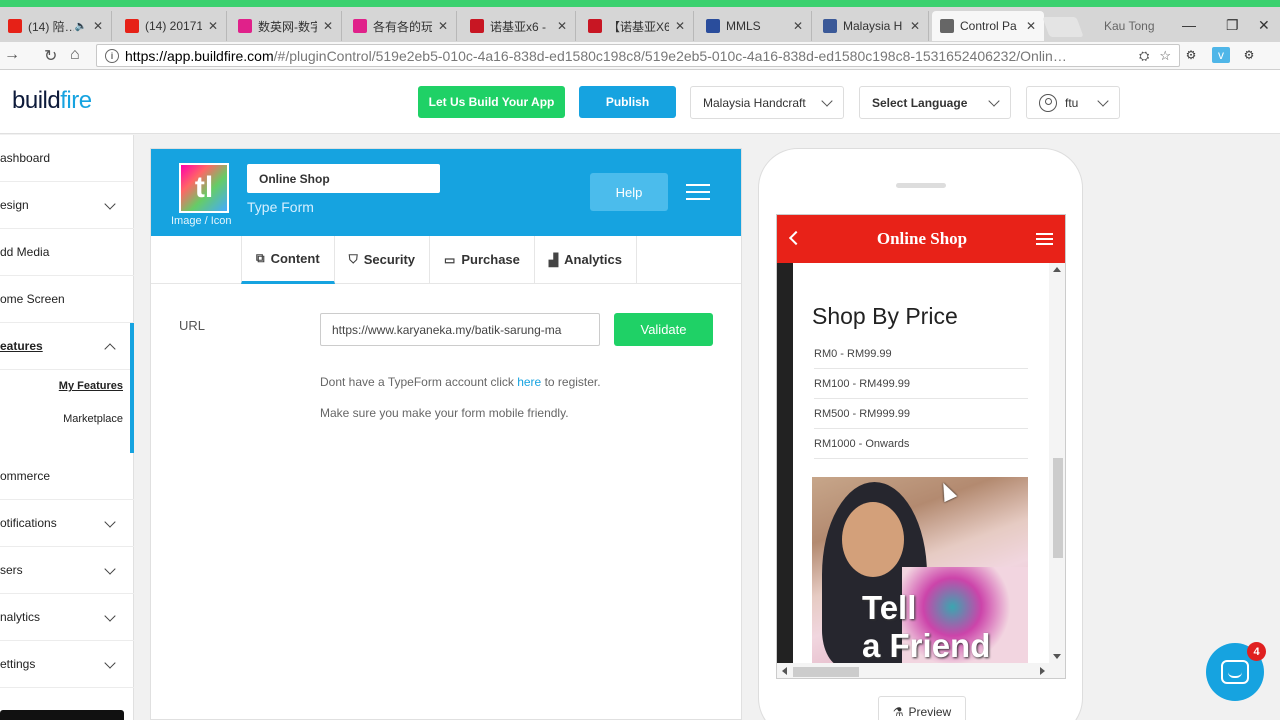  Describe the element at coordinates (921, 444) in the screenshot. I see `price-range-item: RM1000 - Onwards` at that location.